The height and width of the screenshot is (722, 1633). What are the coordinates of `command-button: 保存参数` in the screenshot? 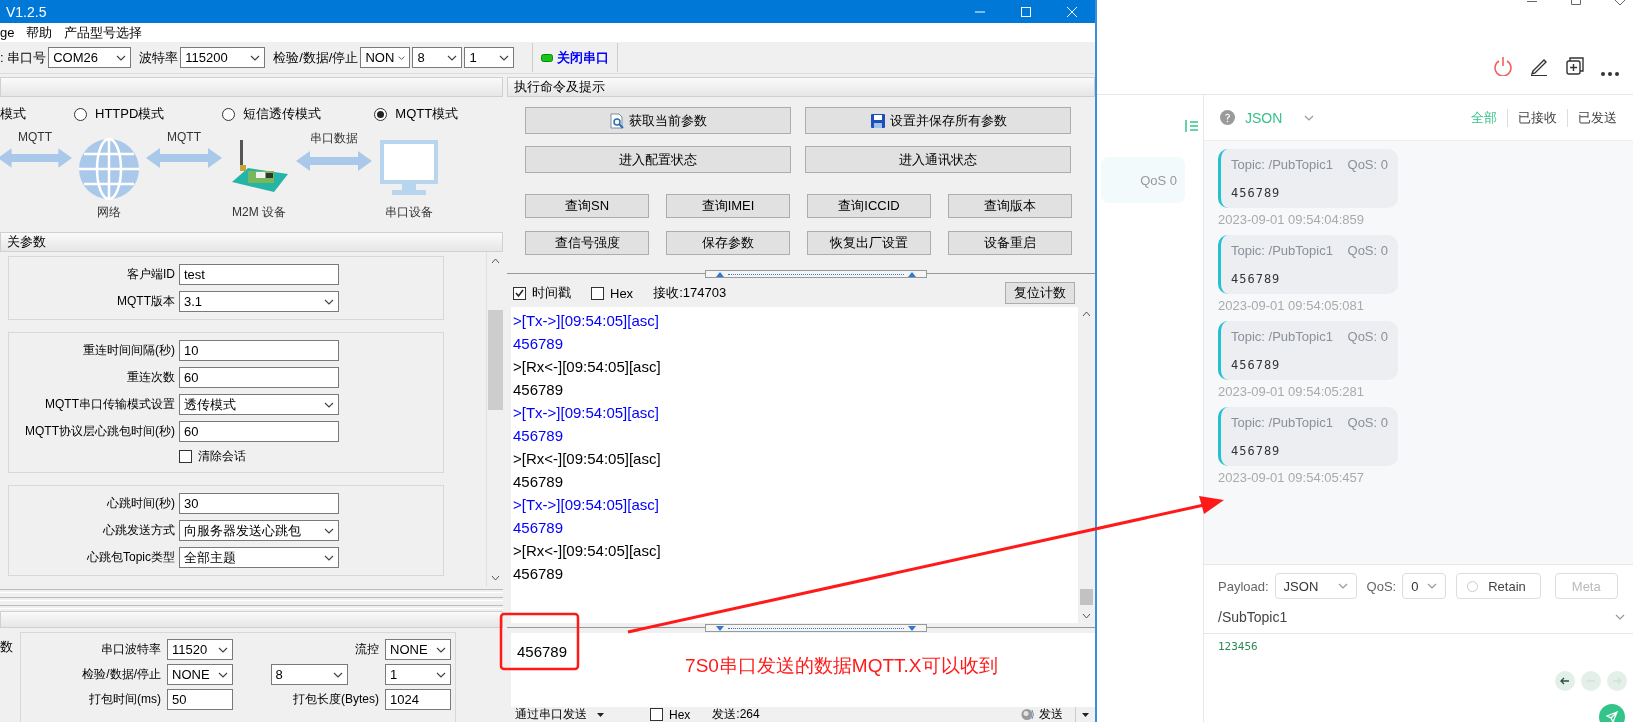 It's located at (728, 243).